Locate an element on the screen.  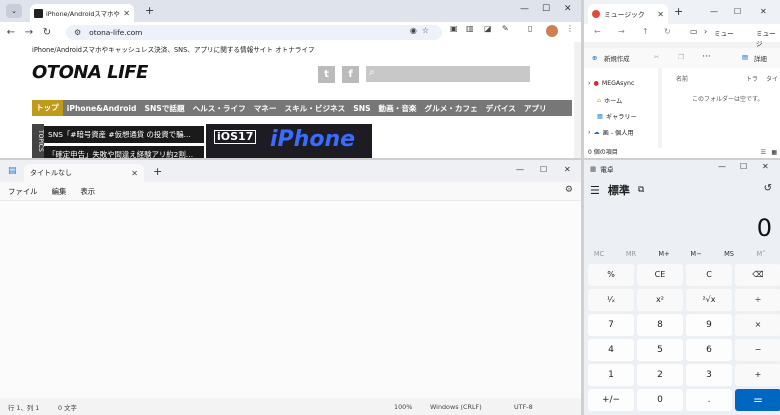
twitter-icon: t is located at coordinates (326, 74).